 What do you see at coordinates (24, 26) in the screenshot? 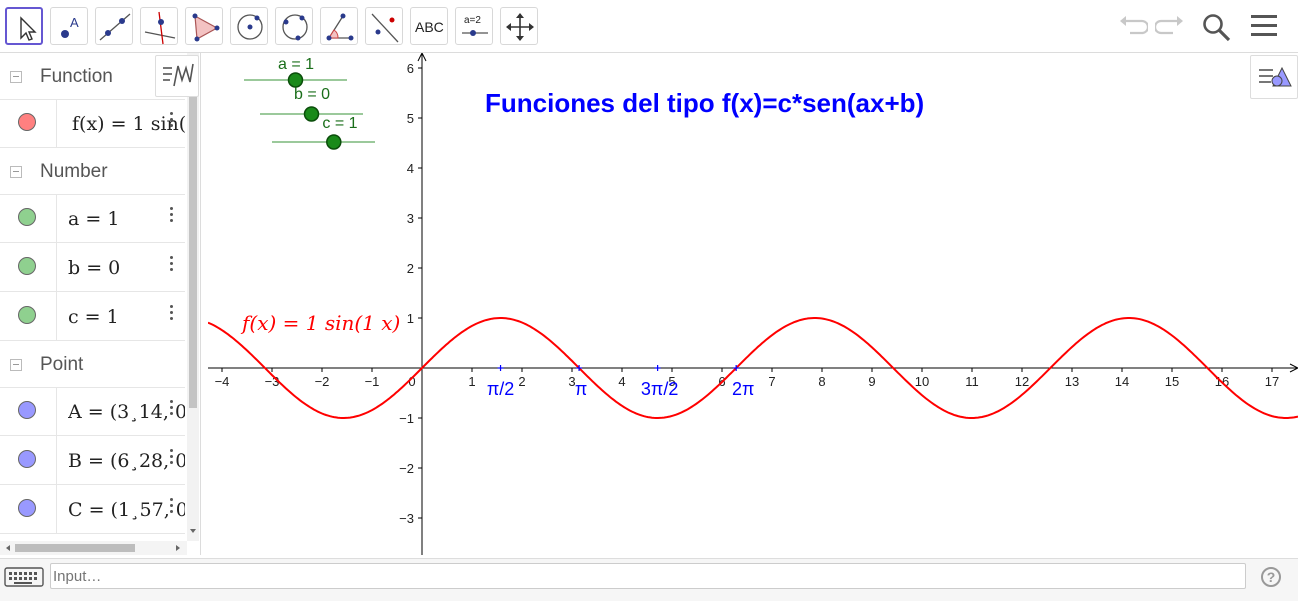
I see `move-tool-button` at bounding box center [24, 26].